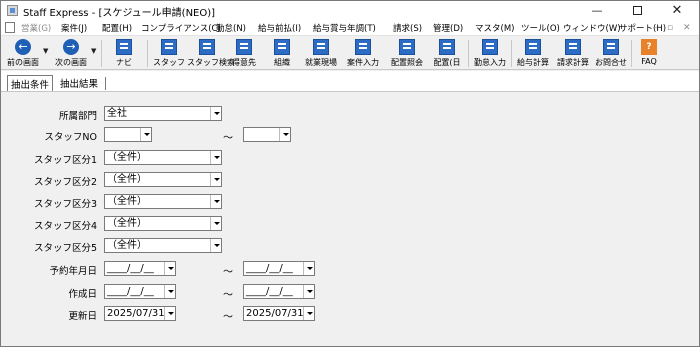 The width and height of the screenshot is (700, 347). What do you see at coordinates (490, 62) in the screenshot?
I see `attendance-input-label: 勤怠入力` at bounding box center [490, 62].